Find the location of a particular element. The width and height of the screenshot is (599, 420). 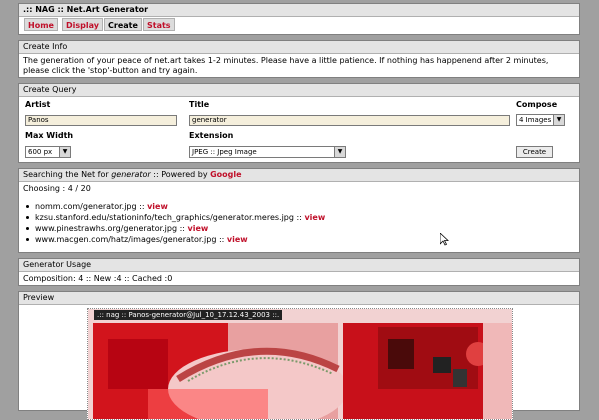

create-query-title: Create Query is located at coordinates (299, 90).